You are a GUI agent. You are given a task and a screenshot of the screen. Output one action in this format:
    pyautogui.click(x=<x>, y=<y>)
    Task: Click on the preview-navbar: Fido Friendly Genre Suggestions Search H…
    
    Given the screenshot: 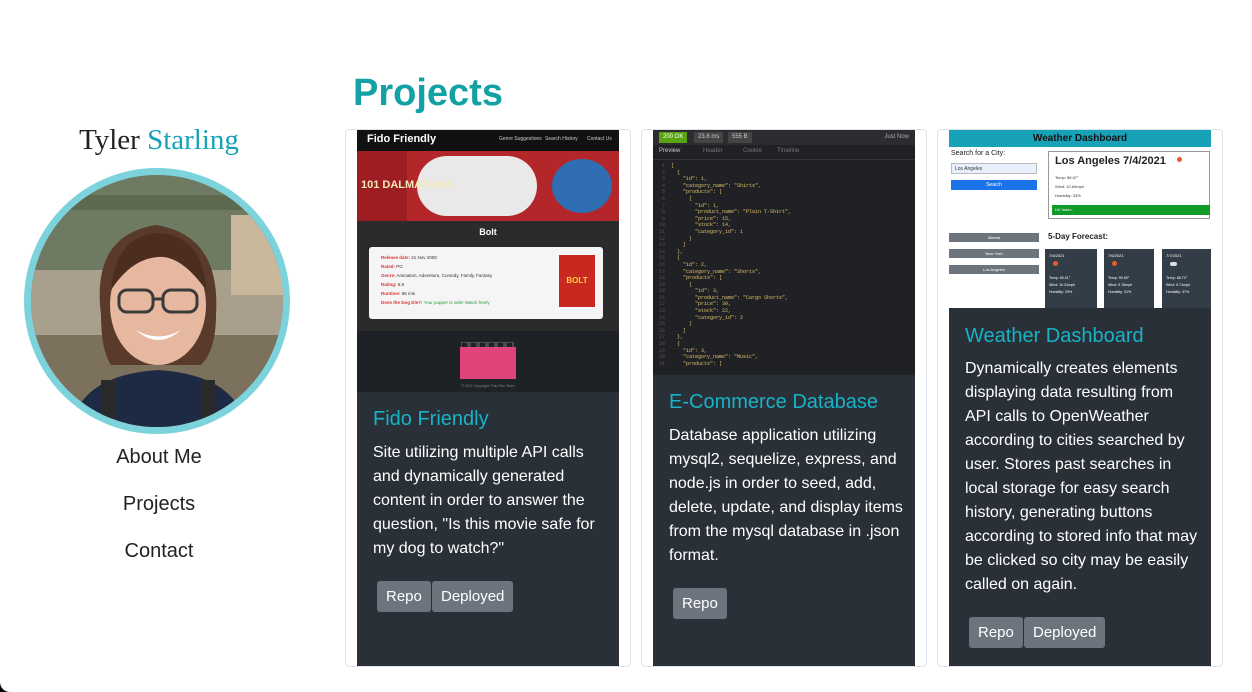 What is the action you would take?
    pyautogui.click(x=488, y=140)
    